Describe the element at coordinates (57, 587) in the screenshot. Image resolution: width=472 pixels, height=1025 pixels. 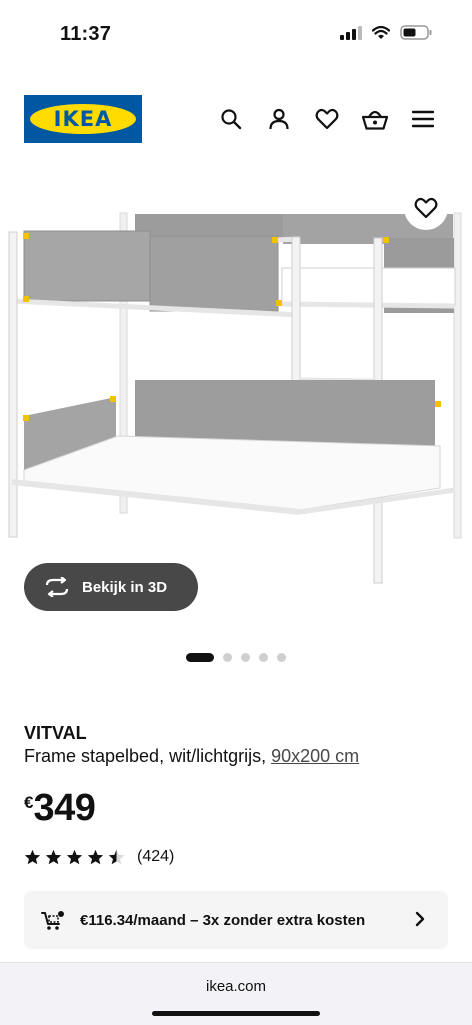
I see `rotate-3d-icon` at that location.